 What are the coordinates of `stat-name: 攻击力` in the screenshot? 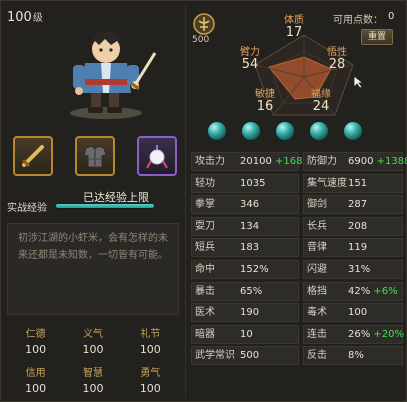 It's located at (210, 161).